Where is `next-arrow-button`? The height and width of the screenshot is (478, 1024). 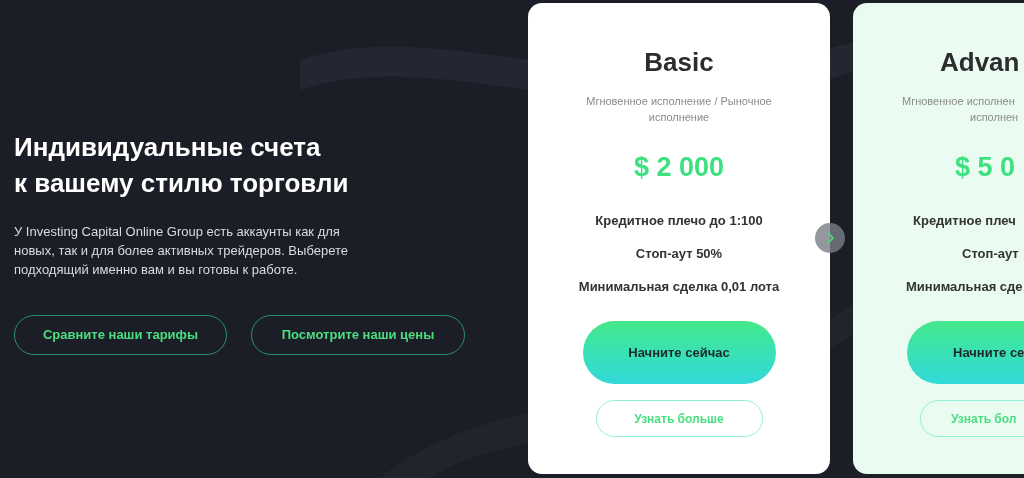
next-arrow-button is located at coordinates (830, 238).